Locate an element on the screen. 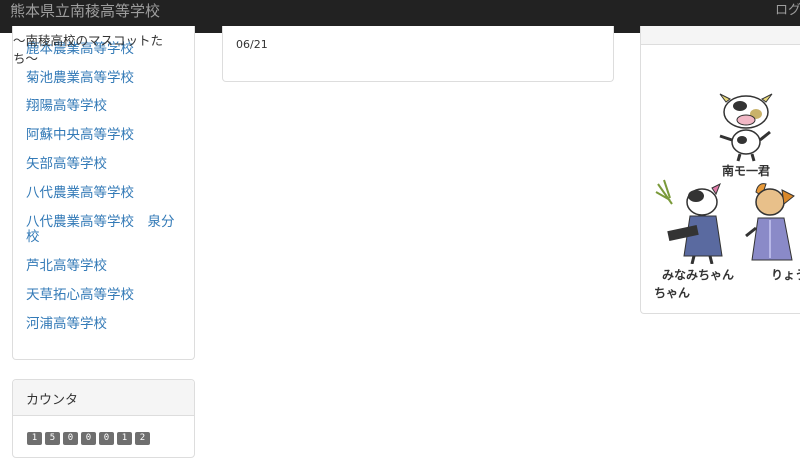 This screenshot has height=467, width=800. ryou-chan-illustration is located at coordinates (770, 222).